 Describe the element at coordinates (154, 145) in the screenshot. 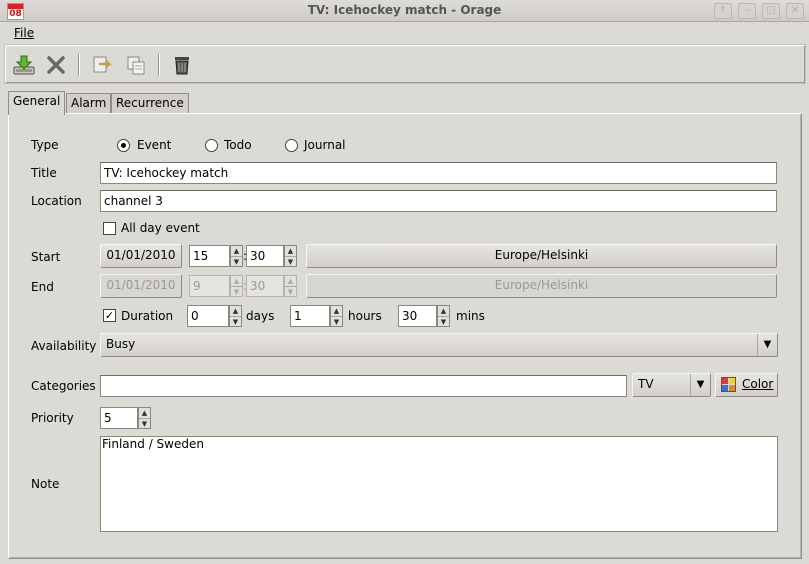

I see `type-event-label: Event` at that location.